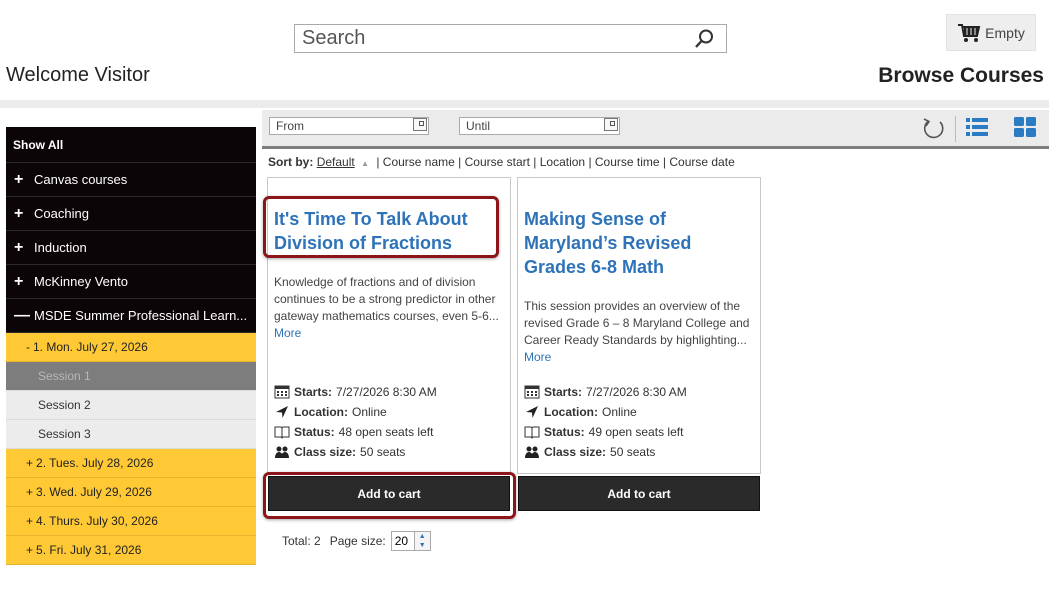  Describe the element at coordinates (1025, 127) in the screenshot. I see `grid-view-icon` at that location.